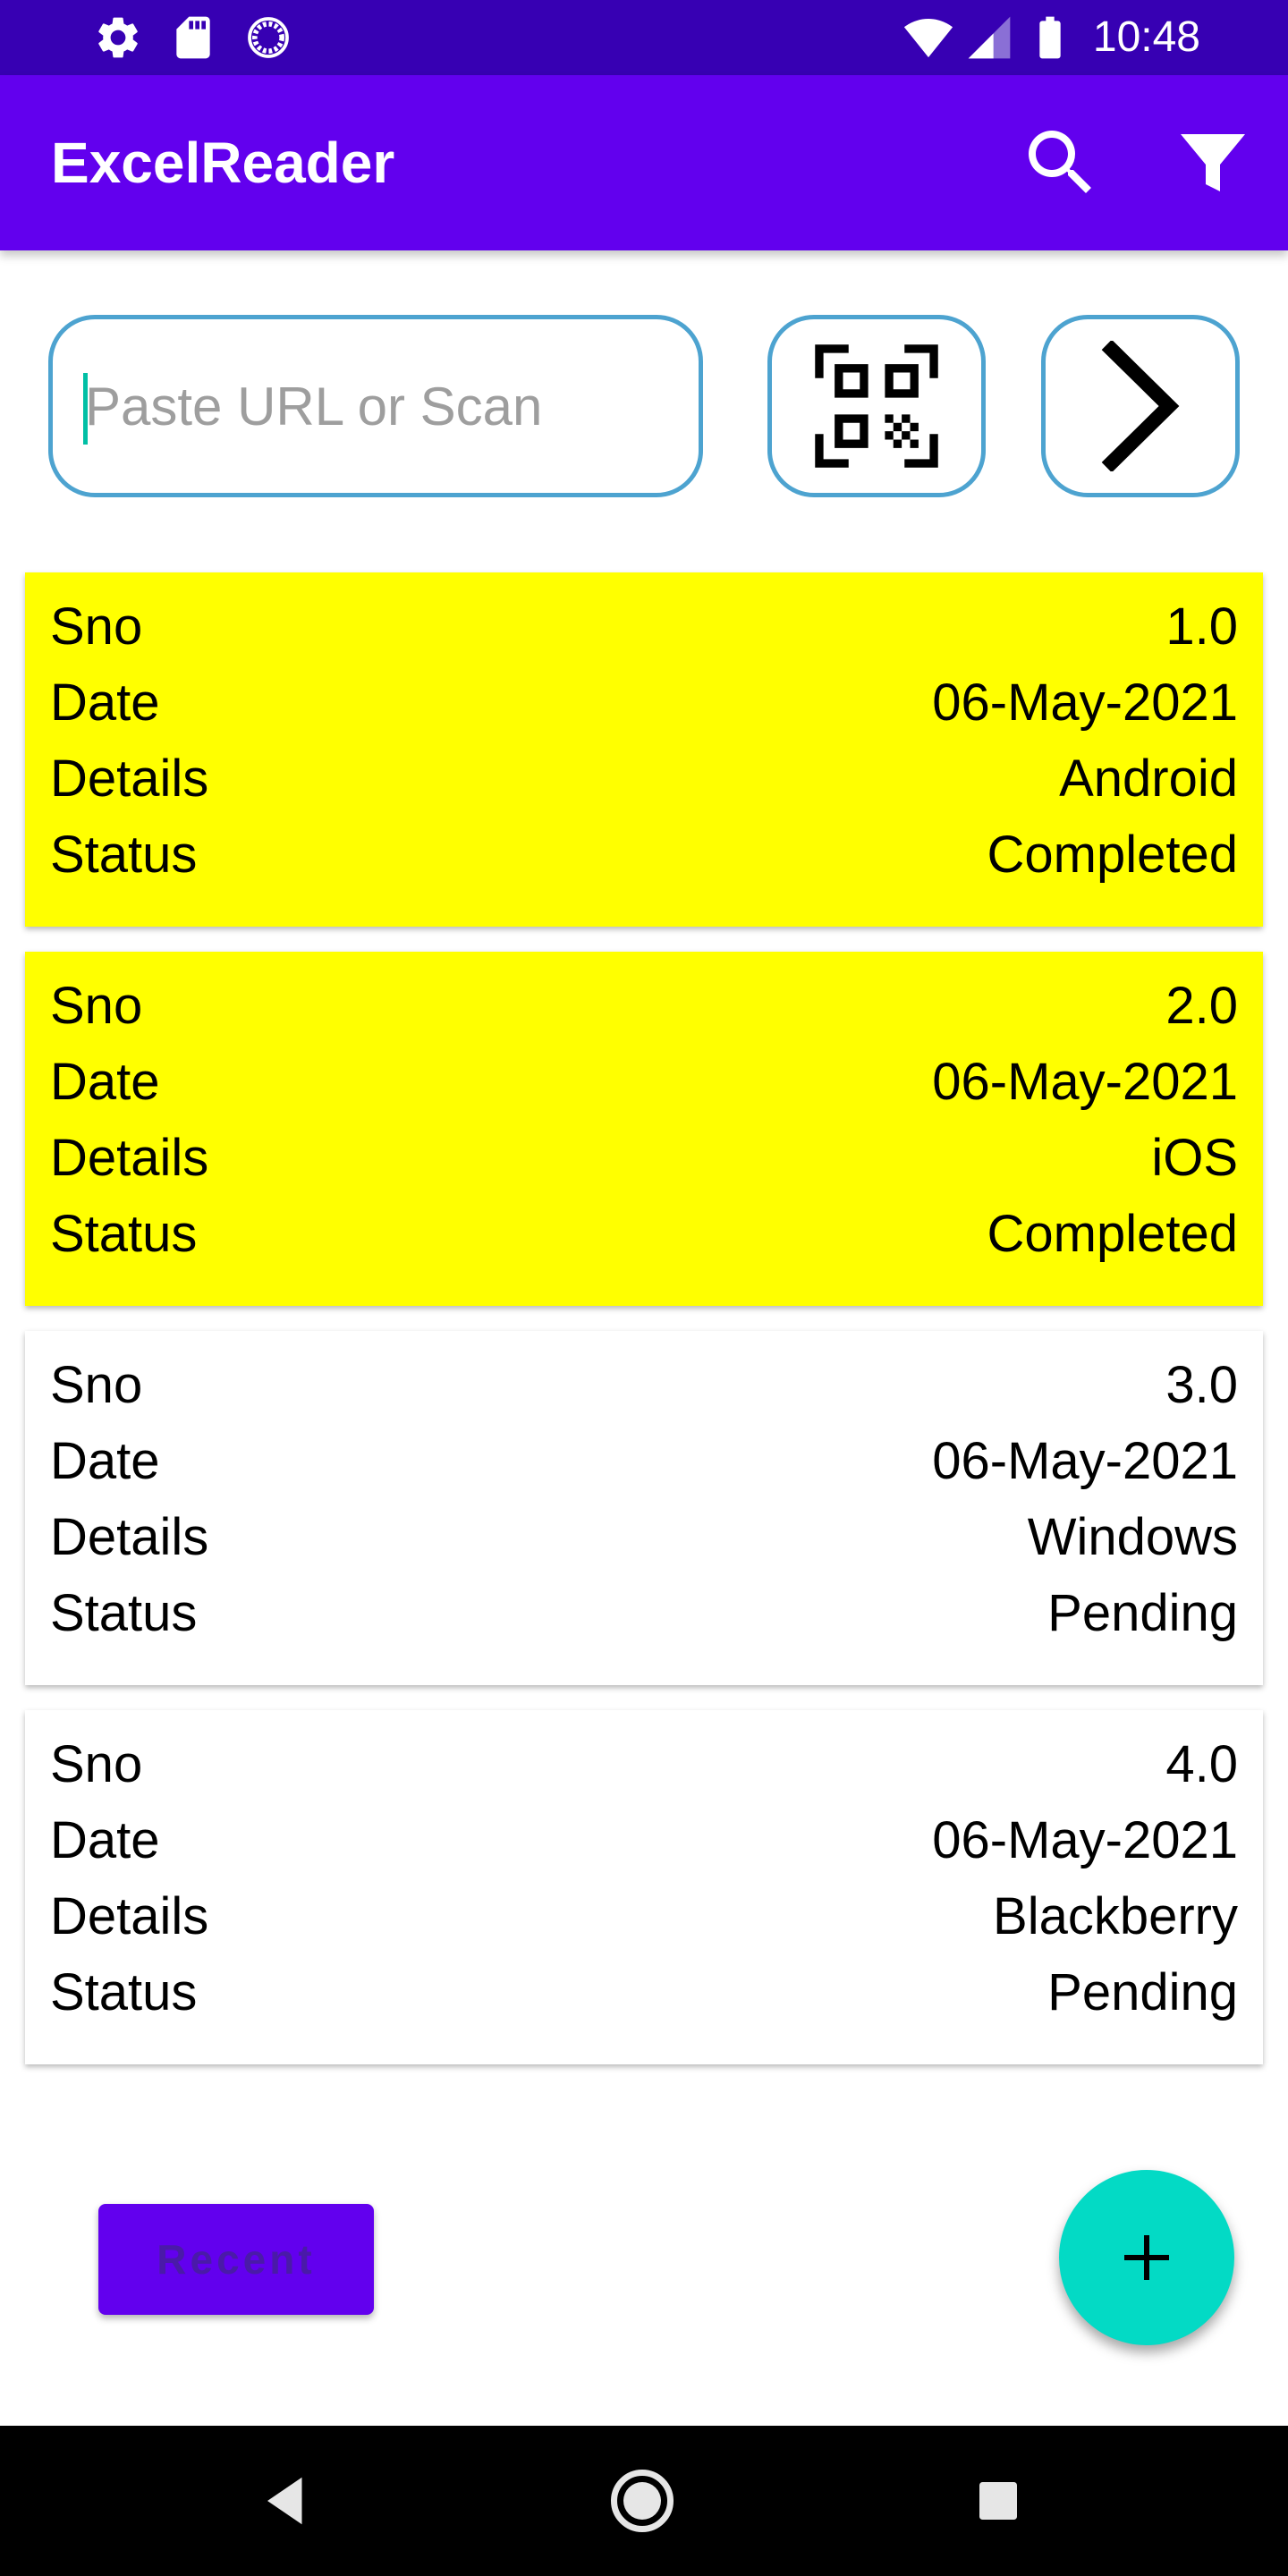 The image size is (1288, 2576). Describe the element at coordinates (1115, 1916) in the screenshot. I see `field-value: Blackberry` at that location.